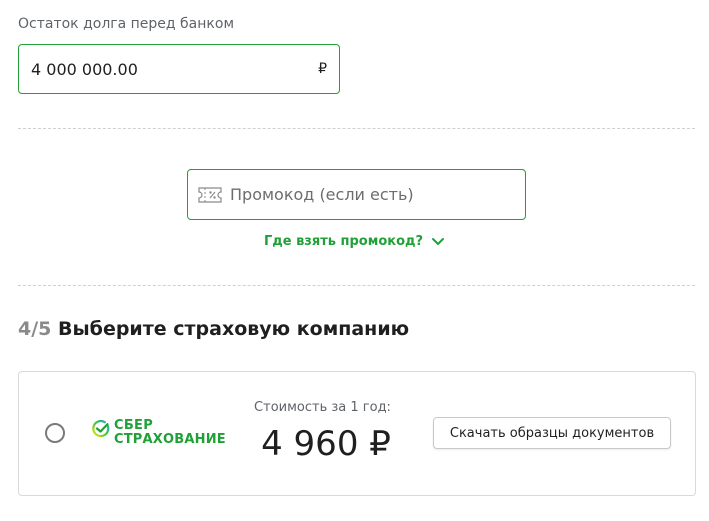  Describe the element at coordinates (101, 428) in the screenshot. I see `sber-logo-icon` at that location.